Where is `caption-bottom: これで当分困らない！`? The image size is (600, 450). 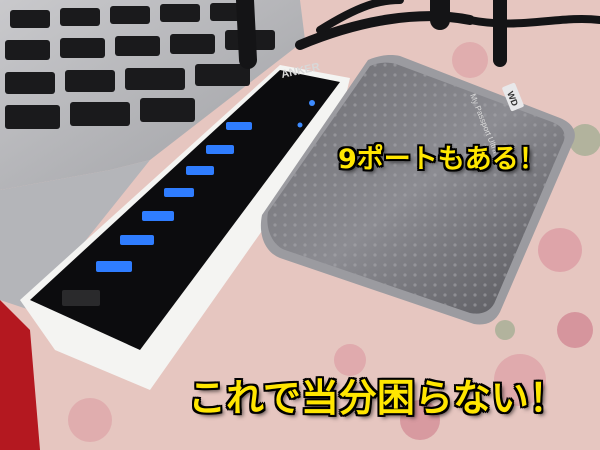
caption-bottom: これで当分困らない！ is located at coordinates (377, 398).